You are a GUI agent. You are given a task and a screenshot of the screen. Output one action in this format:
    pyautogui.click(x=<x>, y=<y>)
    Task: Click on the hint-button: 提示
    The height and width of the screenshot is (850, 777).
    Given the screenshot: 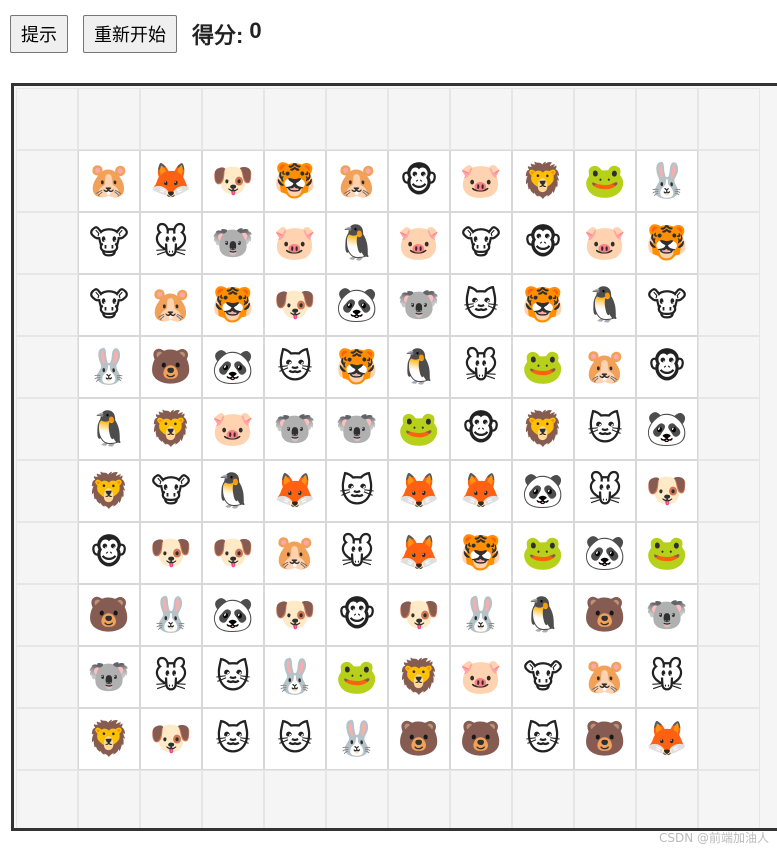 What is the action you would take?
    pyautogui.click(x=39, y=34)
    